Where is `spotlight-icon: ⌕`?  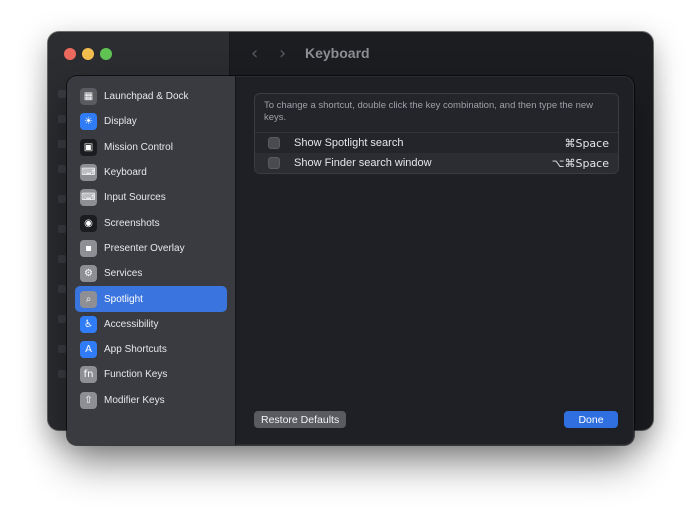 spotlight-icon: ⌕ is located at coordinates (88, 299).